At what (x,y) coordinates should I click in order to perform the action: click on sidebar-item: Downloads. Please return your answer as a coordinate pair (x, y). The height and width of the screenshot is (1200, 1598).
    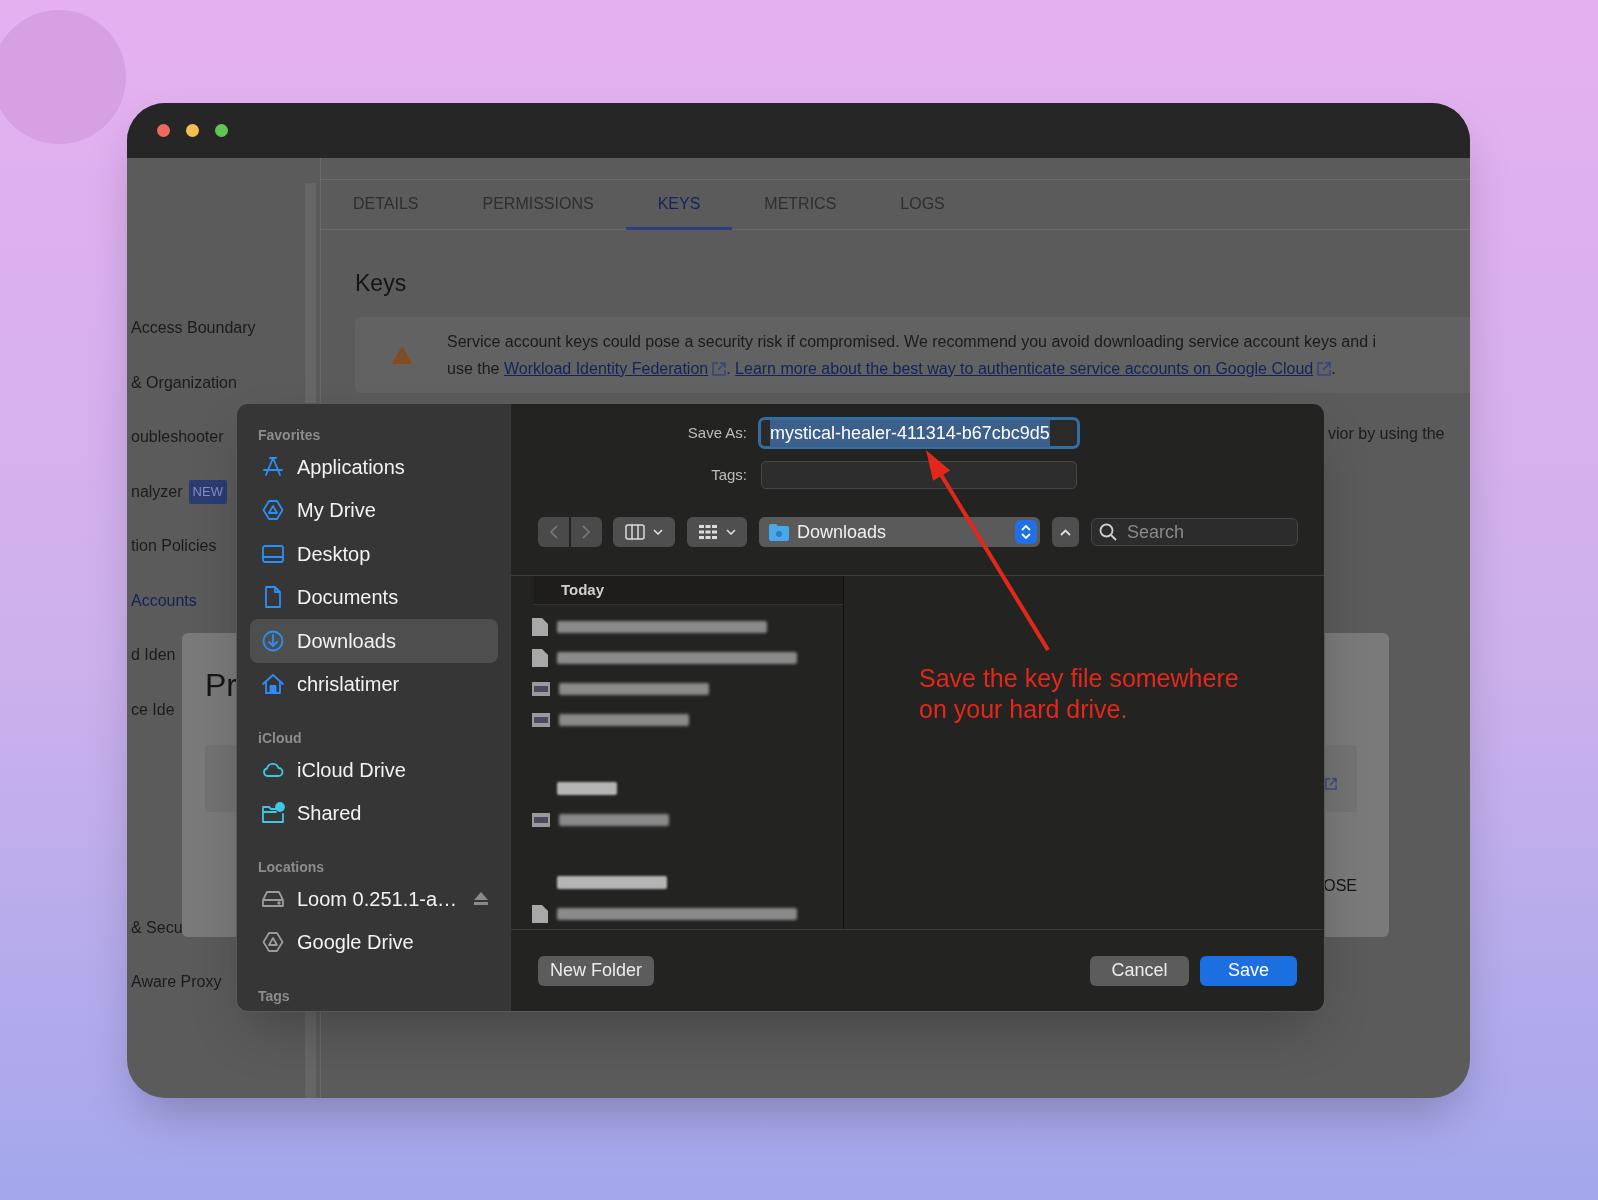
    Looking at the image, I should click on (374, 641).